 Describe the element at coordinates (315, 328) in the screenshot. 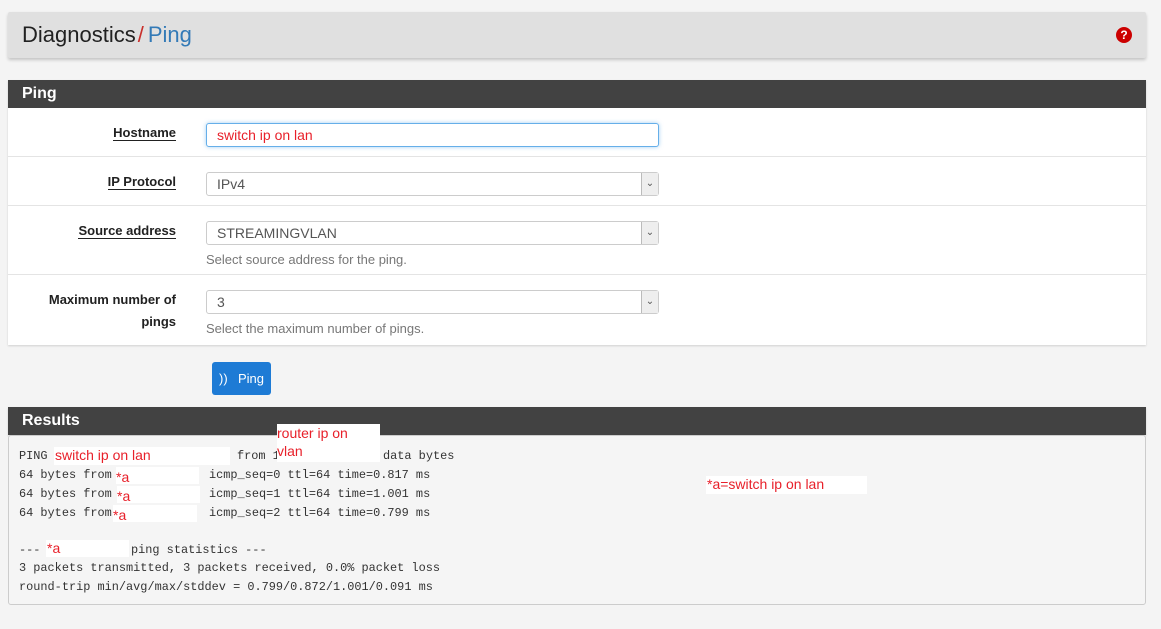

I see `max-pings-help: Select the maximum number of pings.` at that location.